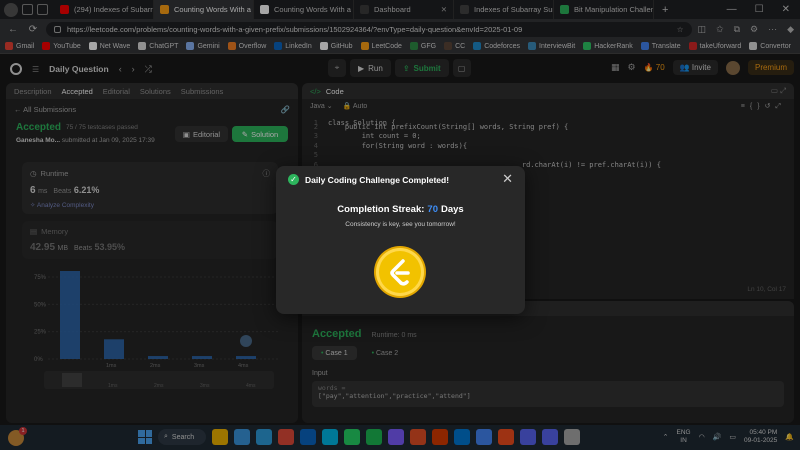 The image size is (800, 450). Describe the element at coordinates (432, 209) in the screenshot. I see `streak-number: 70` at that location.